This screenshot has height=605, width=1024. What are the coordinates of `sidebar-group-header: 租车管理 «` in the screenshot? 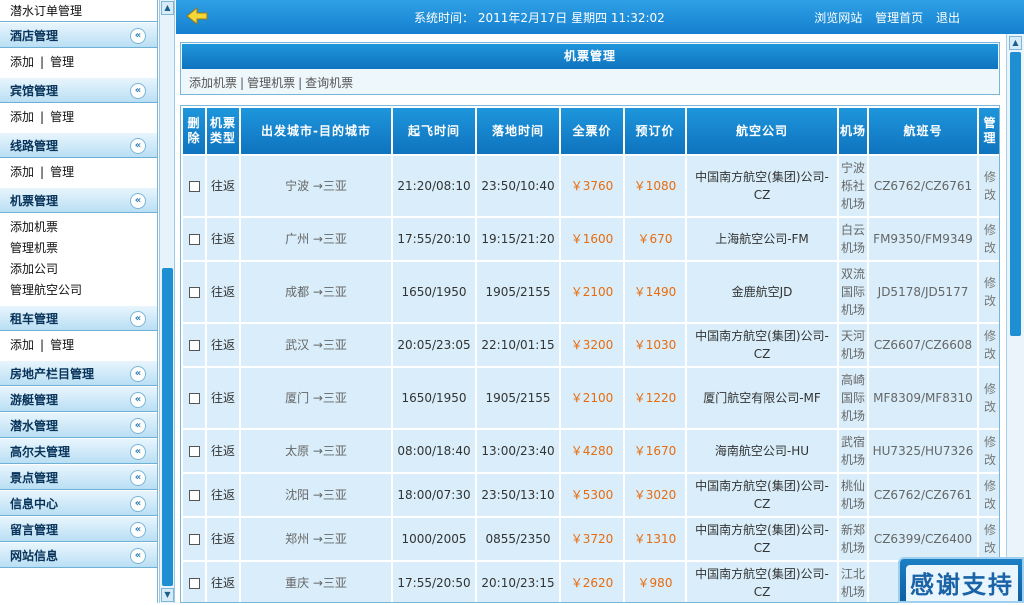 It's located at (78, 318).